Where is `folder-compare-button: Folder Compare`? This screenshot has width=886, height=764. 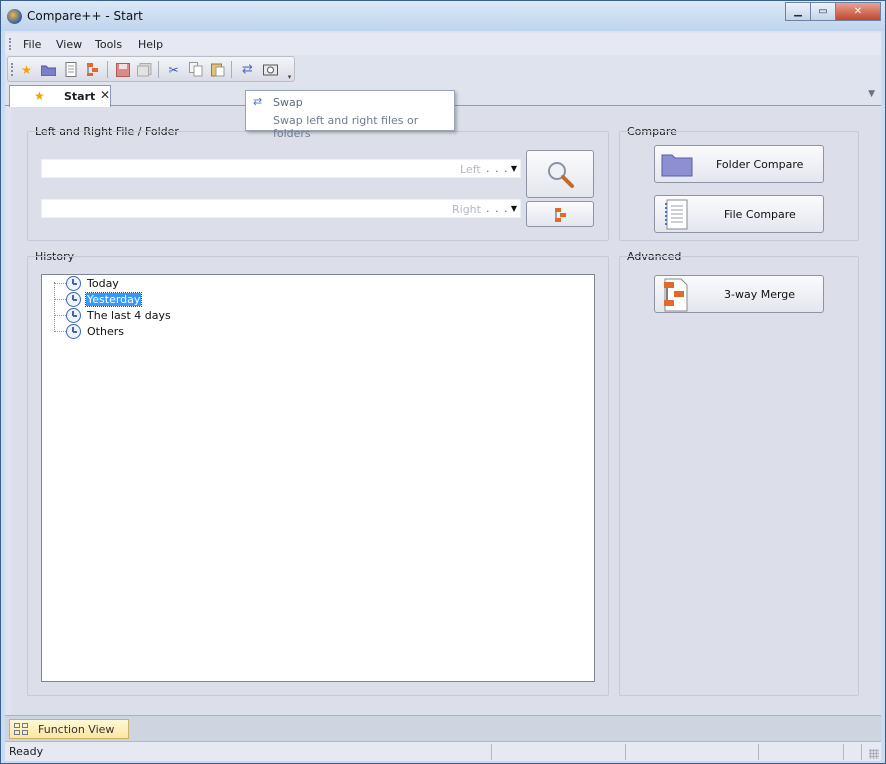
folder-compare-button: Folder Compare is located at coordinates (739, 164).